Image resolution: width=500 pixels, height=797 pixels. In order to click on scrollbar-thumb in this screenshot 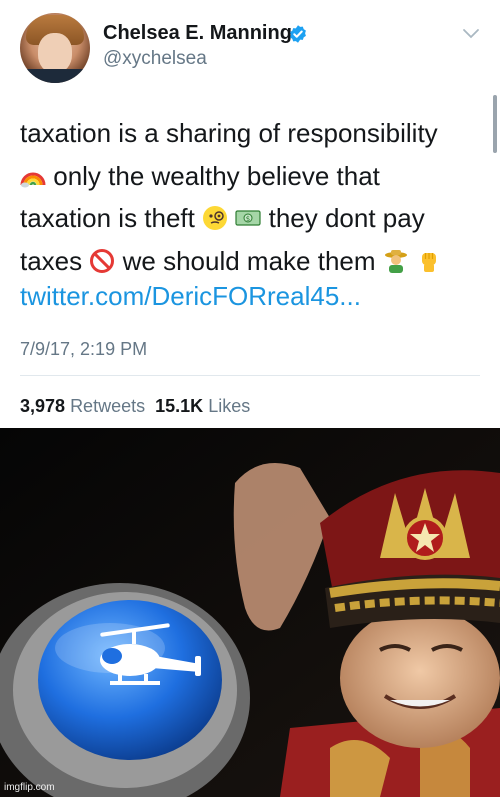, I will do `click(495, 124)`.